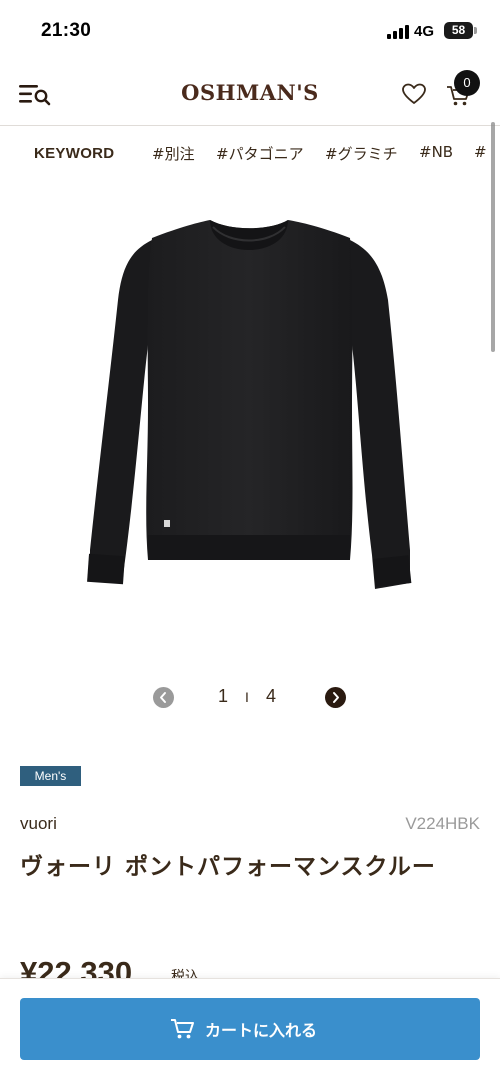  I want to click on pager-current: 1, so click(226, 696).